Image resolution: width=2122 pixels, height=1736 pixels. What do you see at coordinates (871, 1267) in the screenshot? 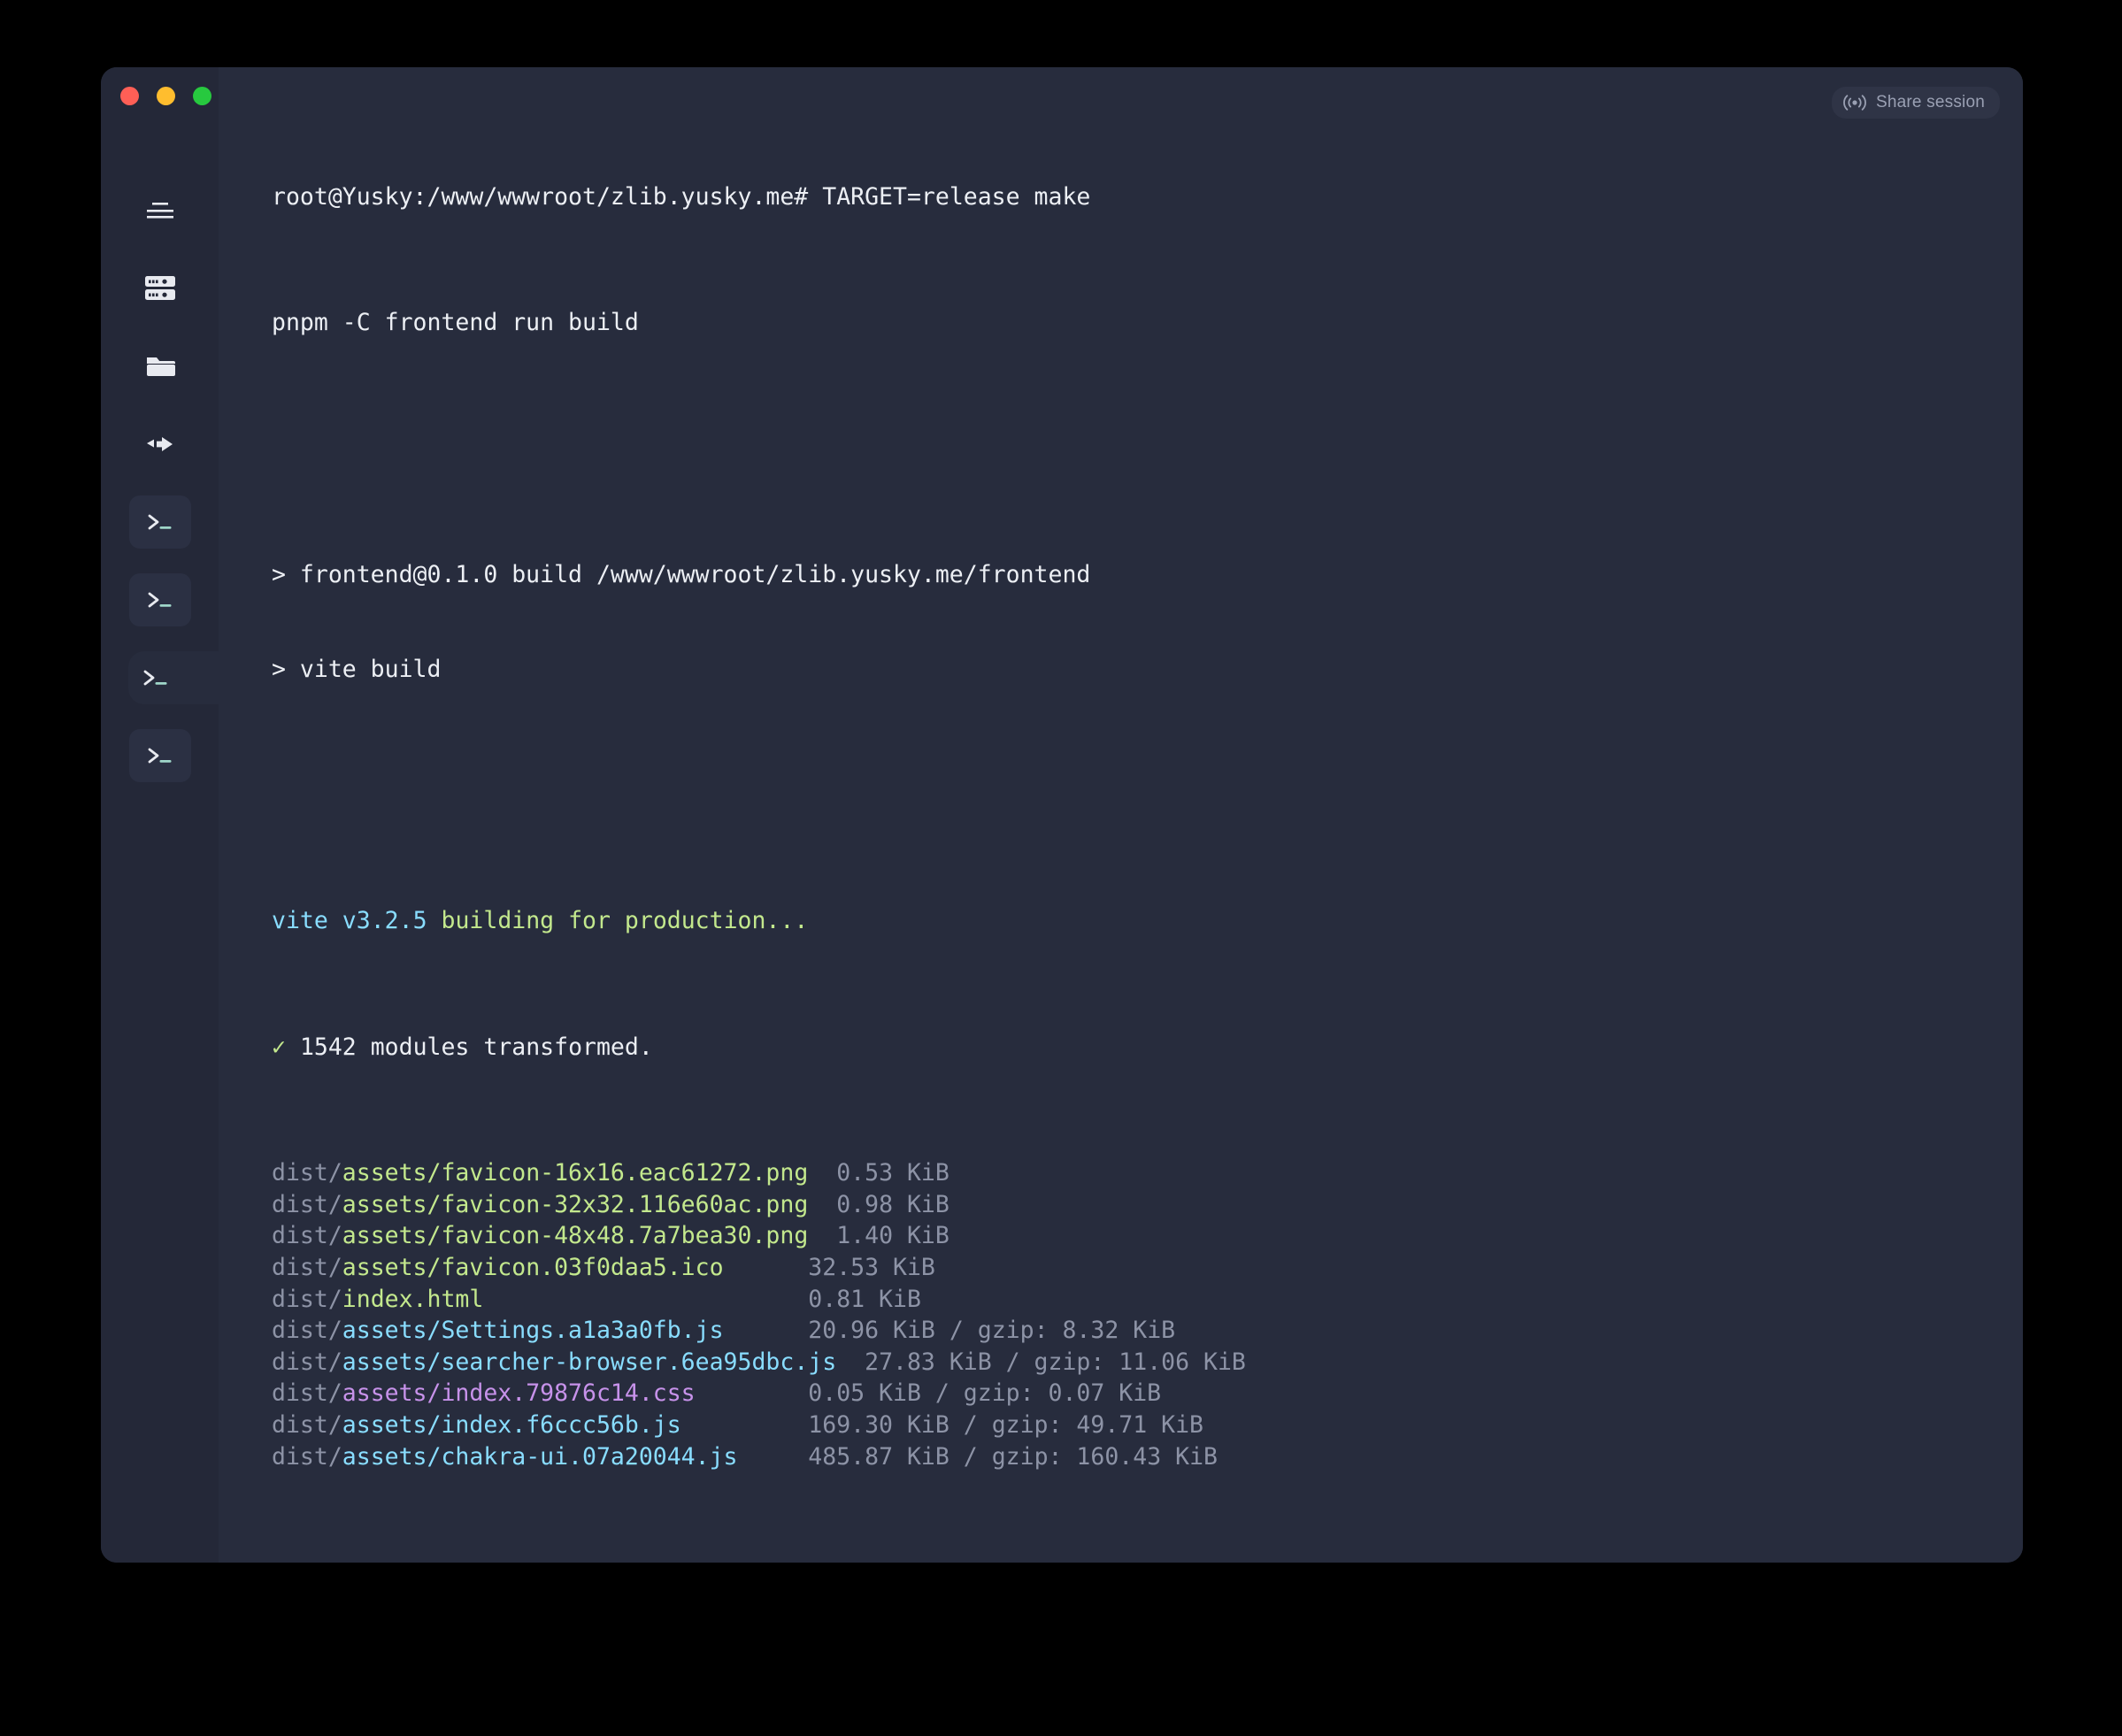
I see `asset-size: 32.53 KiB` at bounding box center [871, 1267].